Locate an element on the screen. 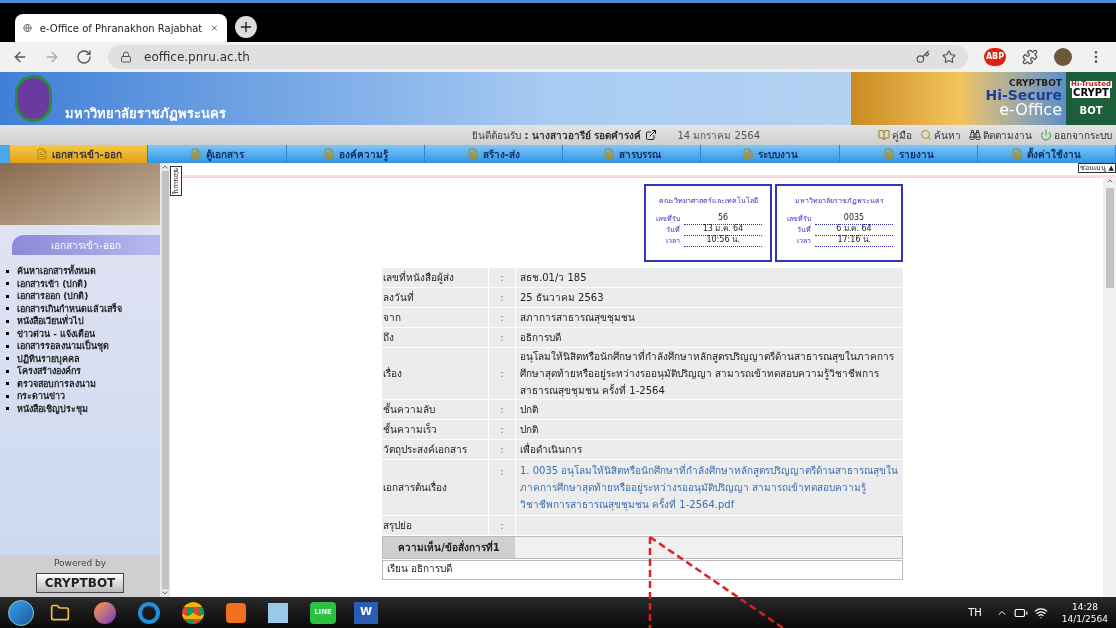 The height and width of the screenshot is (628, 1116). sidebar-item: เอกสารเข้า (ปกติ) is located at coordinates (52, 283).